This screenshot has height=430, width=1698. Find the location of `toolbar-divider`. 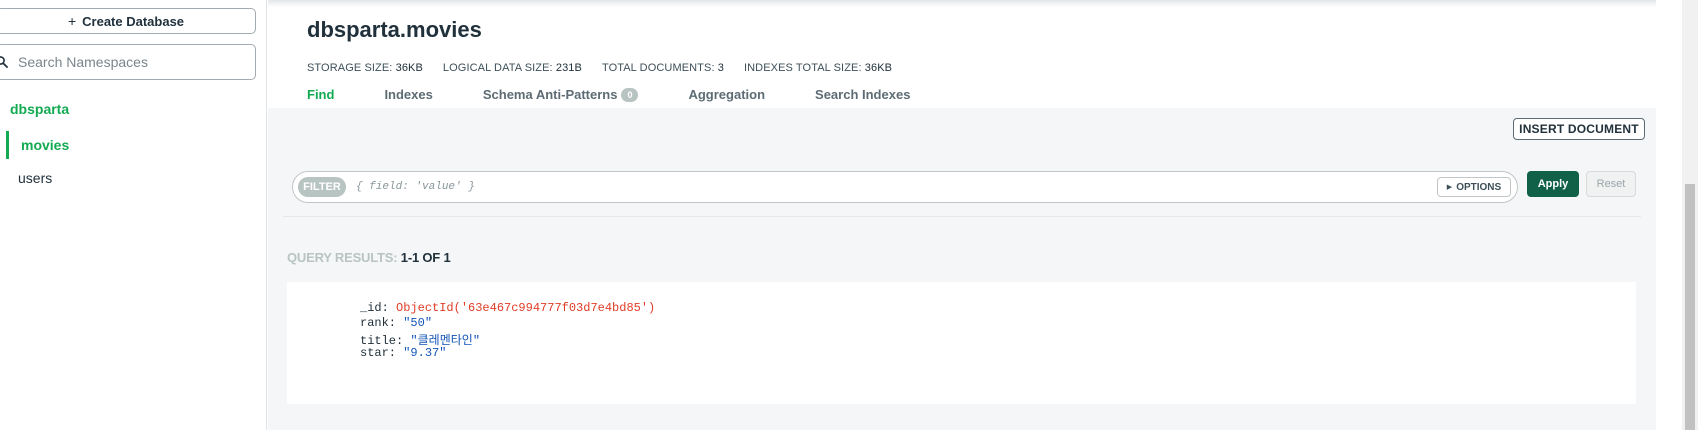

toolbar-divider is located at coordinates (962, 216).